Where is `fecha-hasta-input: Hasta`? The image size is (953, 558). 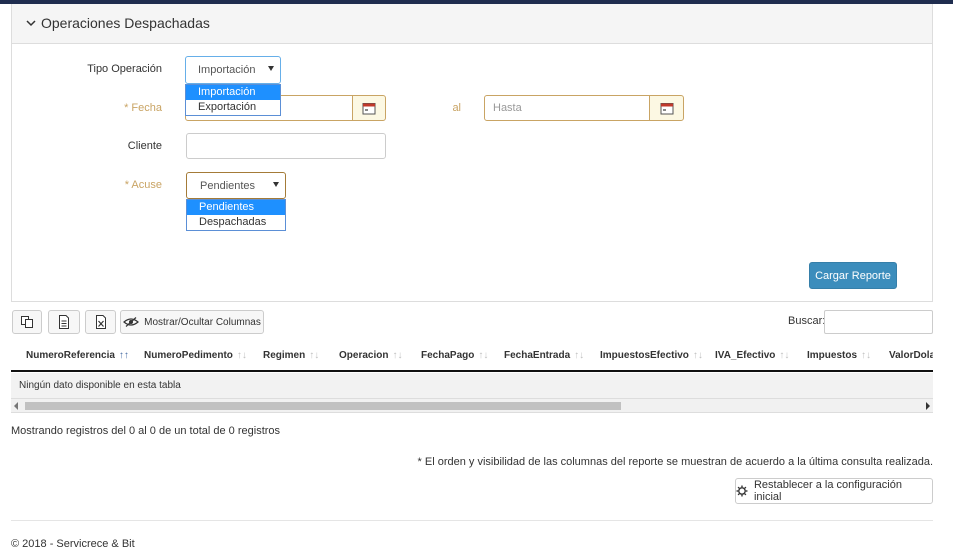 fecha-hasta-input: Hasta is located at coordinates (567, 108).